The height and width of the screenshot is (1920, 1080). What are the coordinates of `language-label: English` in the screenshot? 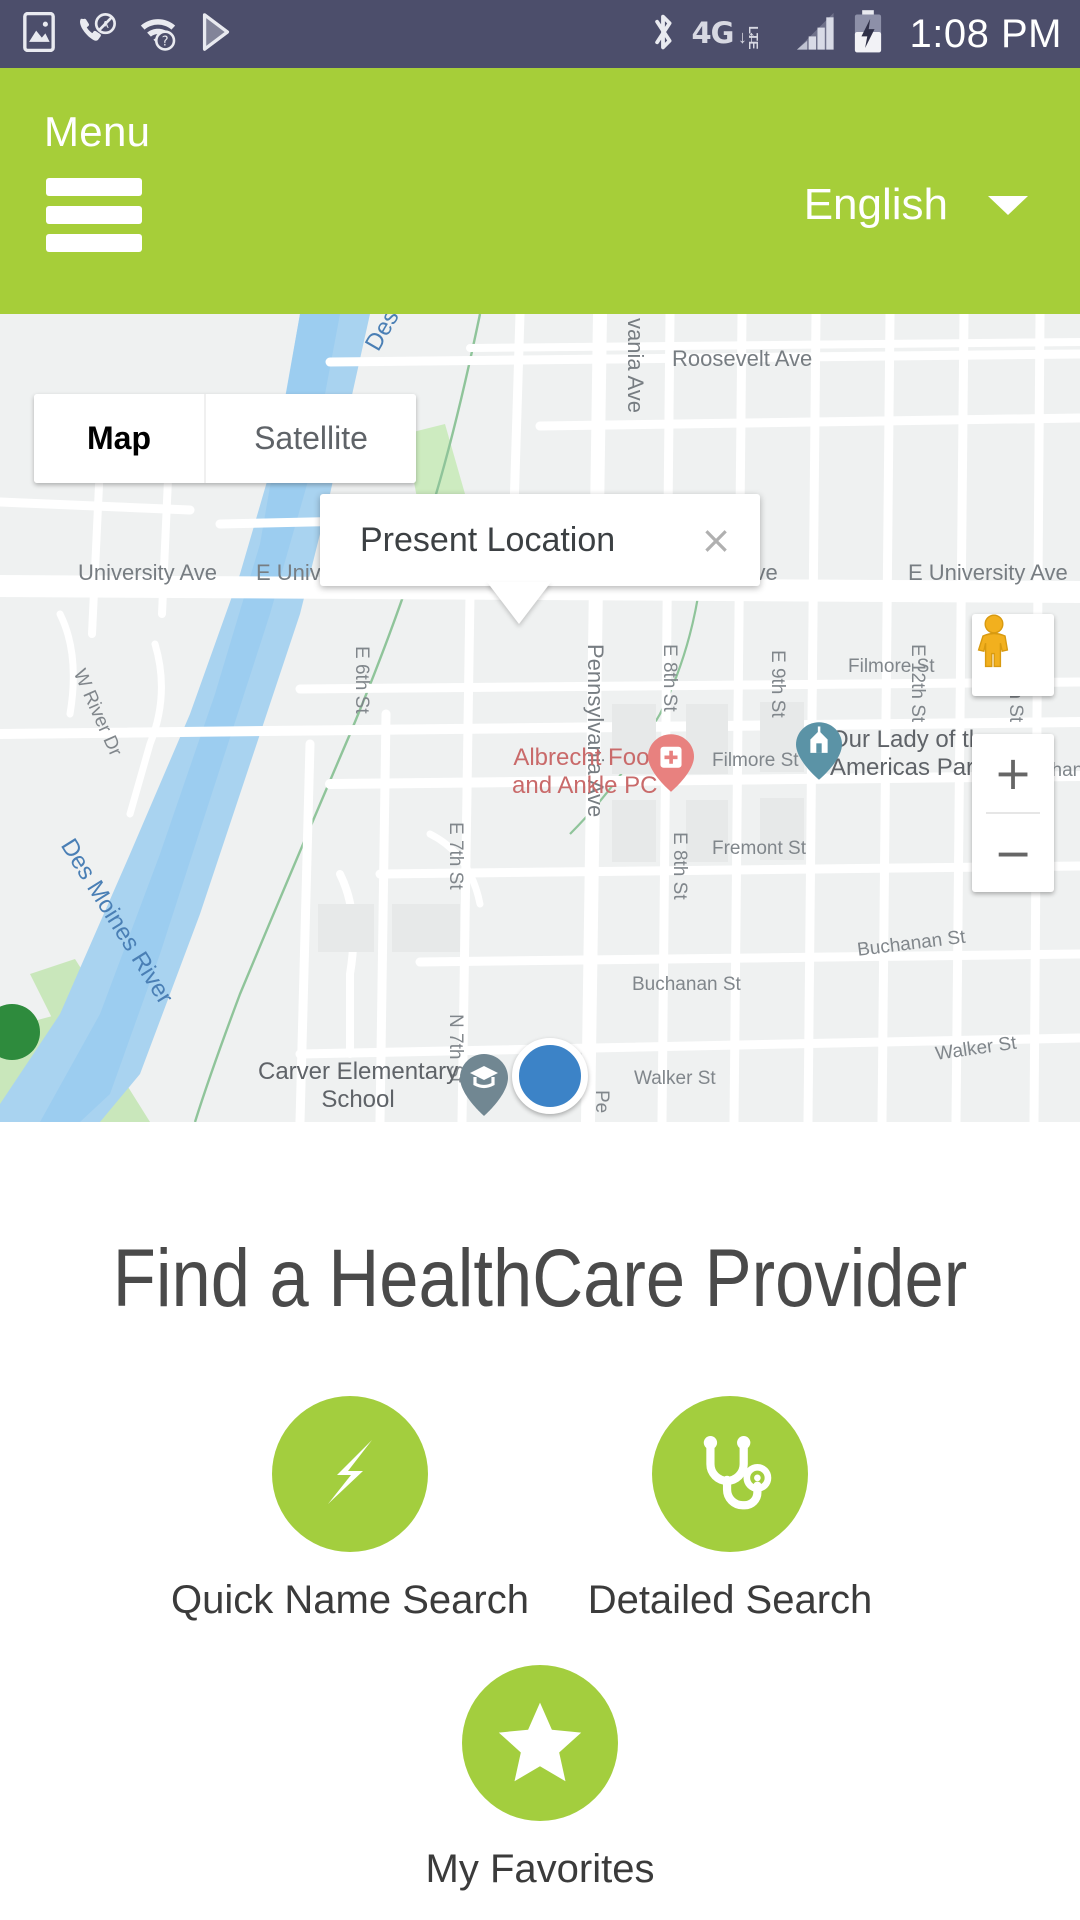 It's located at (875, 204).